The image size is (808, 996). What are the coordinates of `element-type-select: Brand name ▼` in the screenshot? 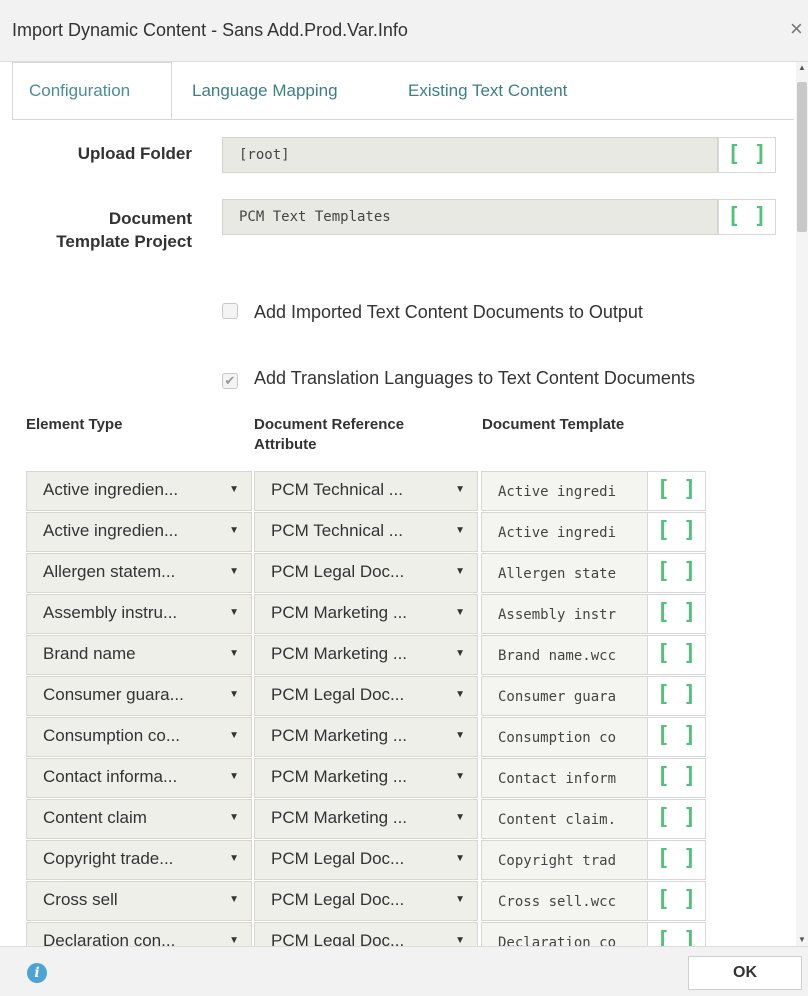 It's located at (139, 655).